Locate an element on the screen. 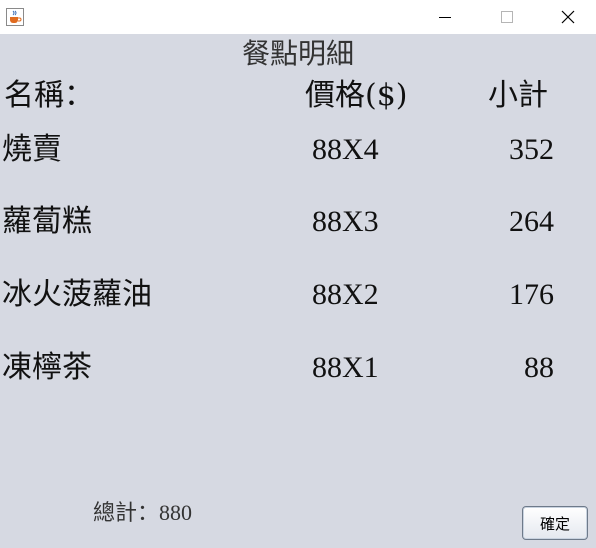 This screenshot has width=596, height=548. item-subtotal: 176 is located at coordinates (531, 294).